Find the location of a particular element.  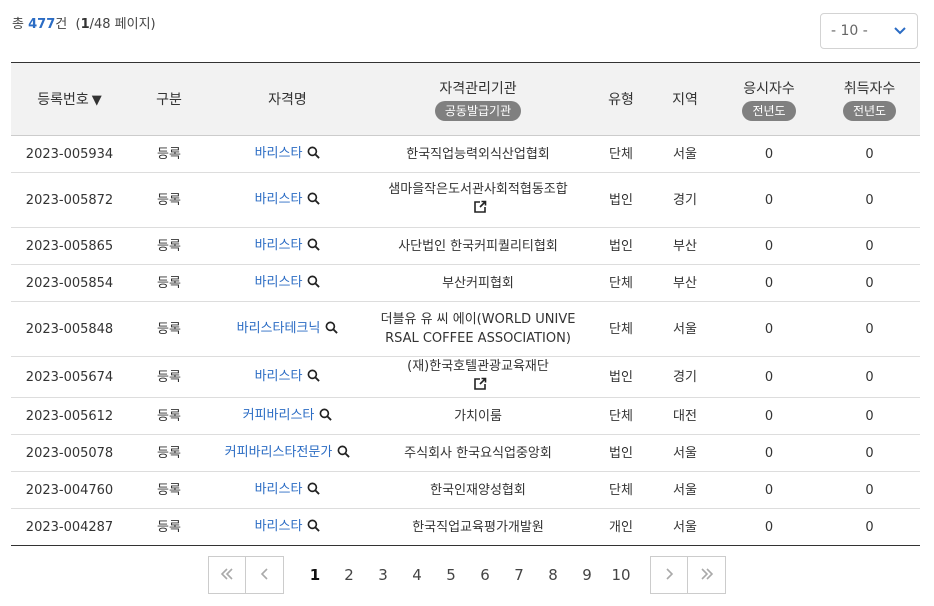

page-total: /48 페이지) is located at coordinates (122, 24).